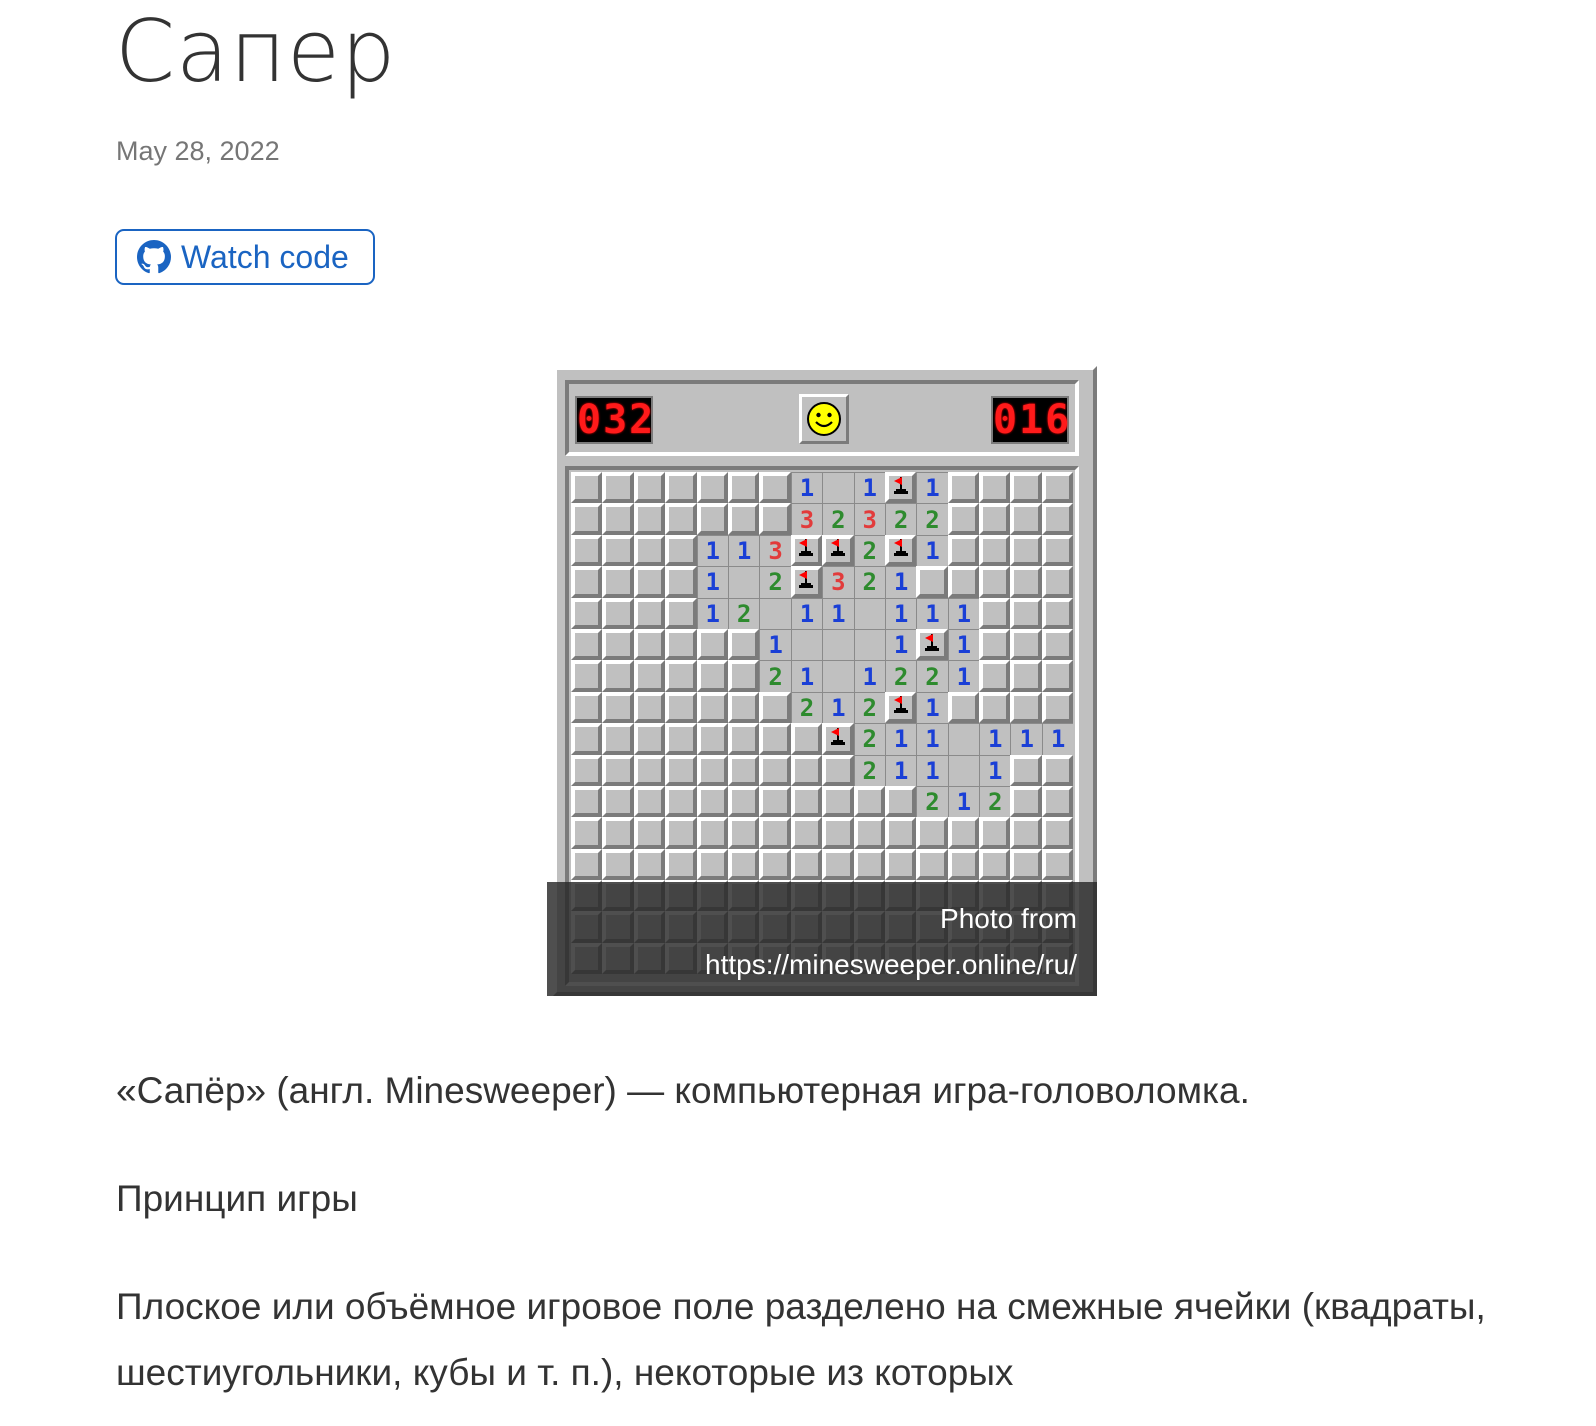  What do you see at coordinates (824, 419) in the screenshot?
I see `smiley-face-icon` at bounding box center [824, 419].